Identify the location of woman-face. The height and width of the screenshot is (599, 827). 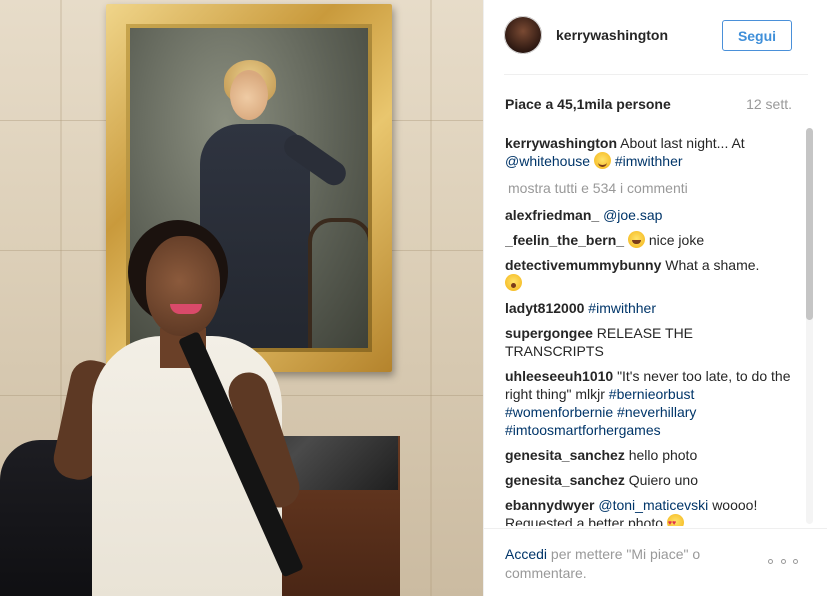
(183, 286).